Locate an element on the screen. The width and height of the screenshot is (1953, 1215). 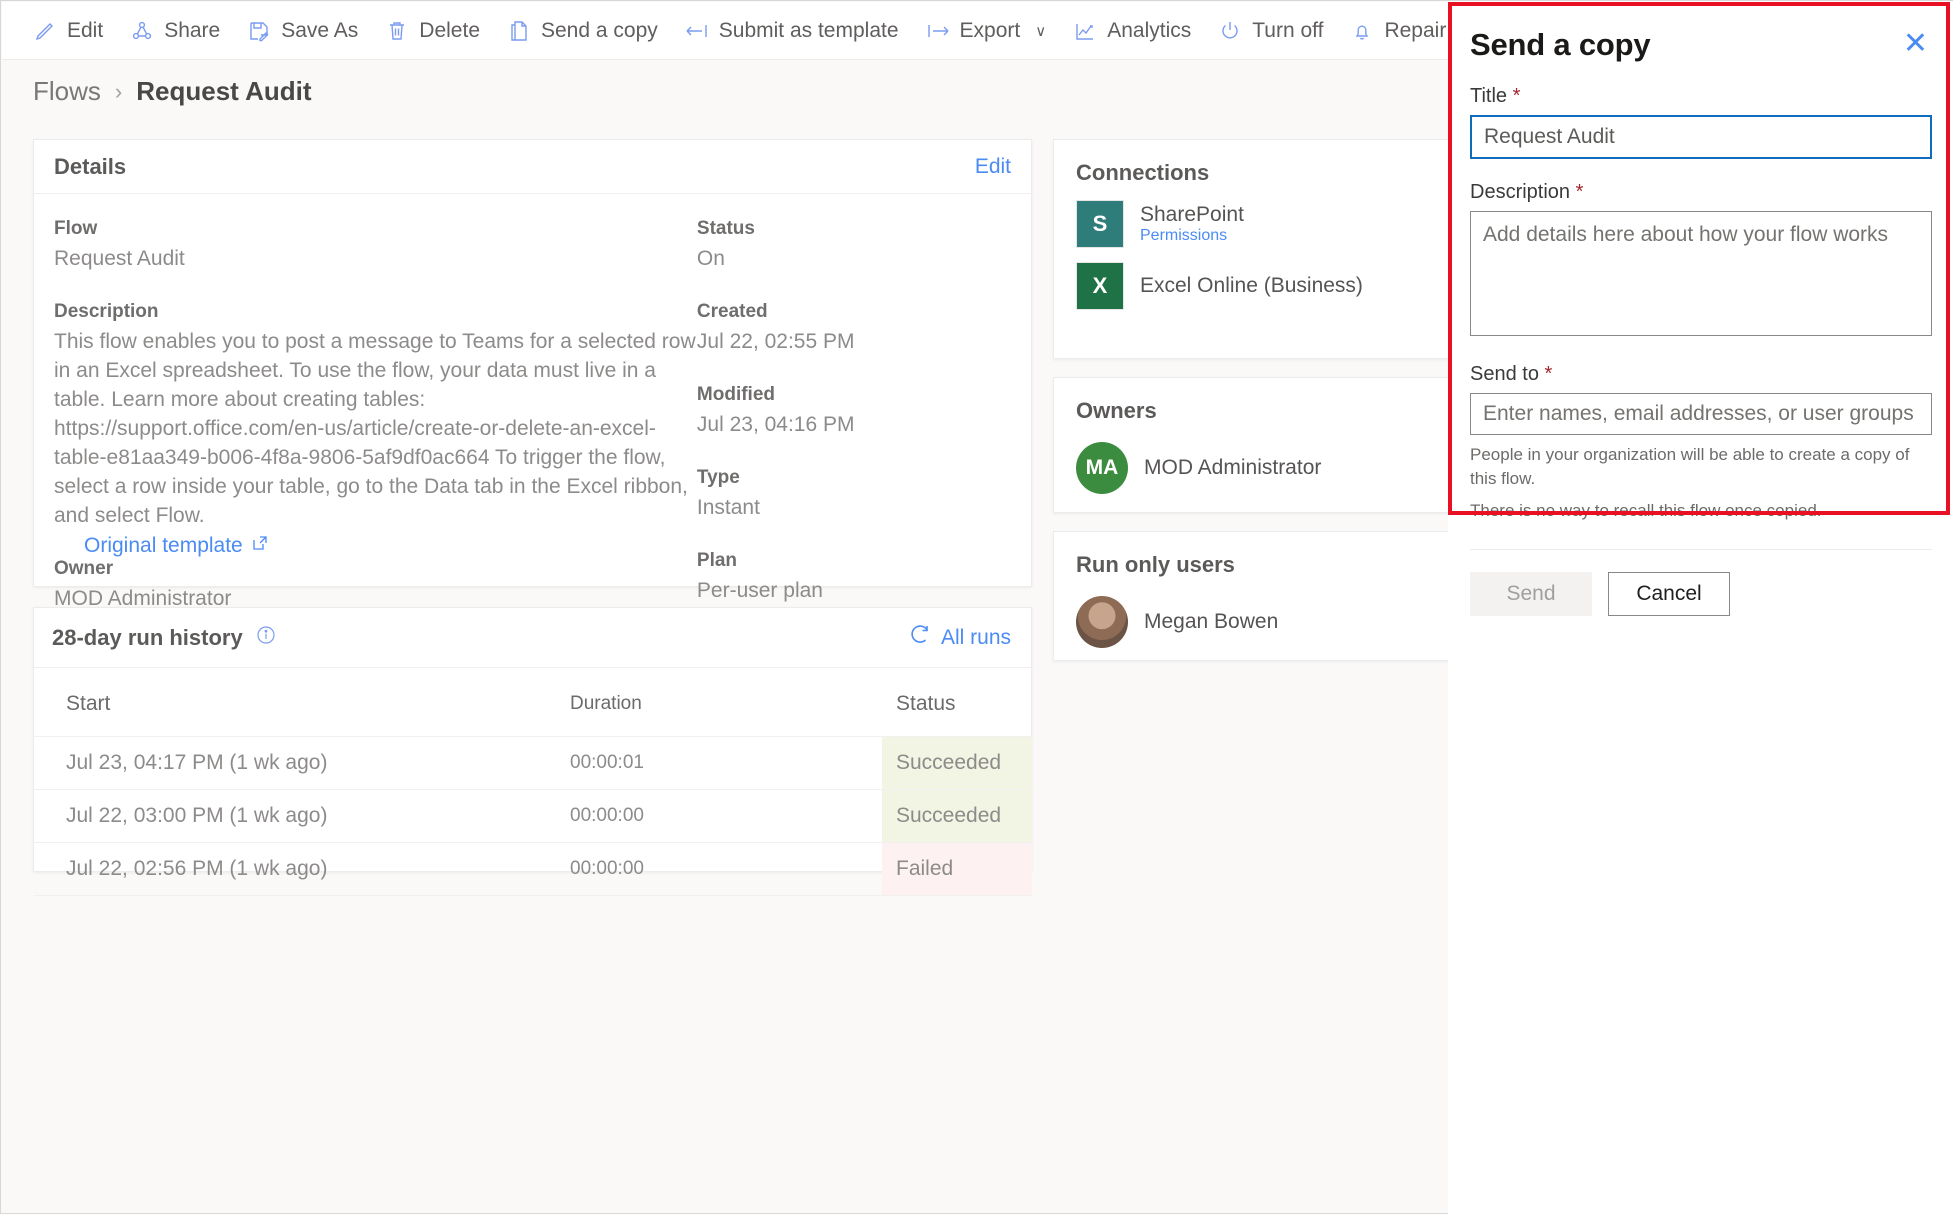
breadcrumb: Flows › Request Audit is located at coordinates (172, 91).